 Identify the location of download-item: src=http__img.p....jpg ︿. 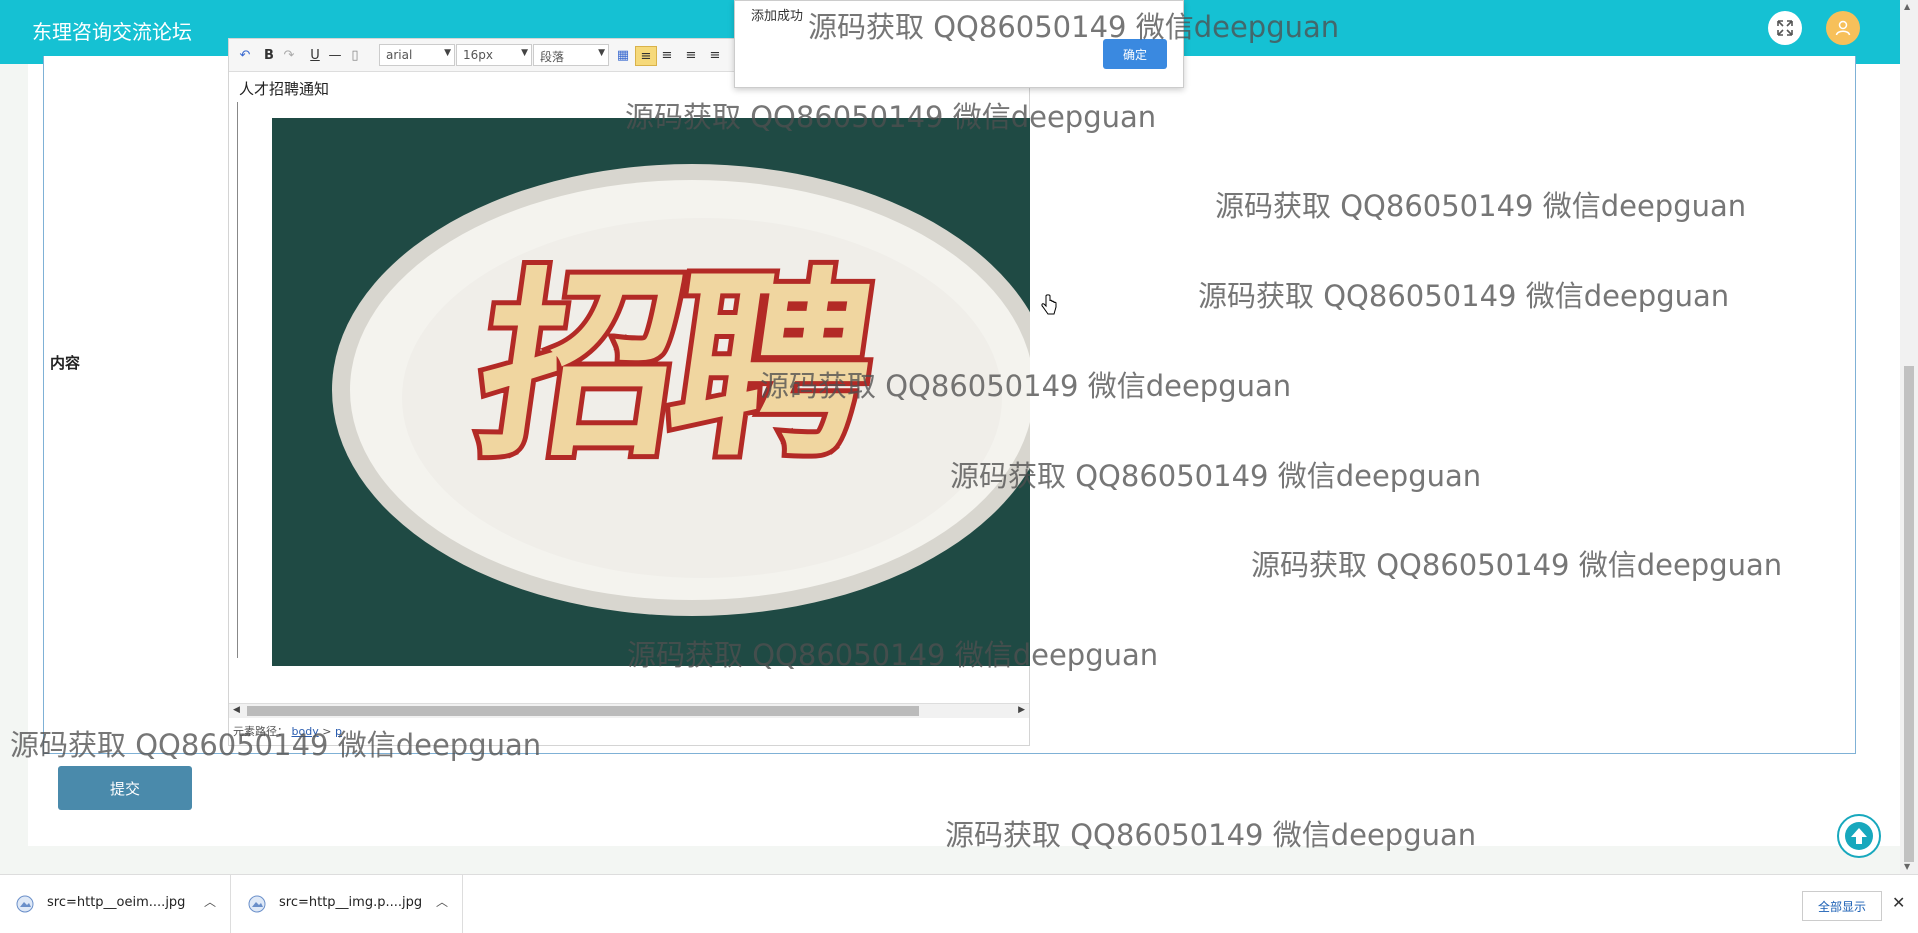
(347, 904).